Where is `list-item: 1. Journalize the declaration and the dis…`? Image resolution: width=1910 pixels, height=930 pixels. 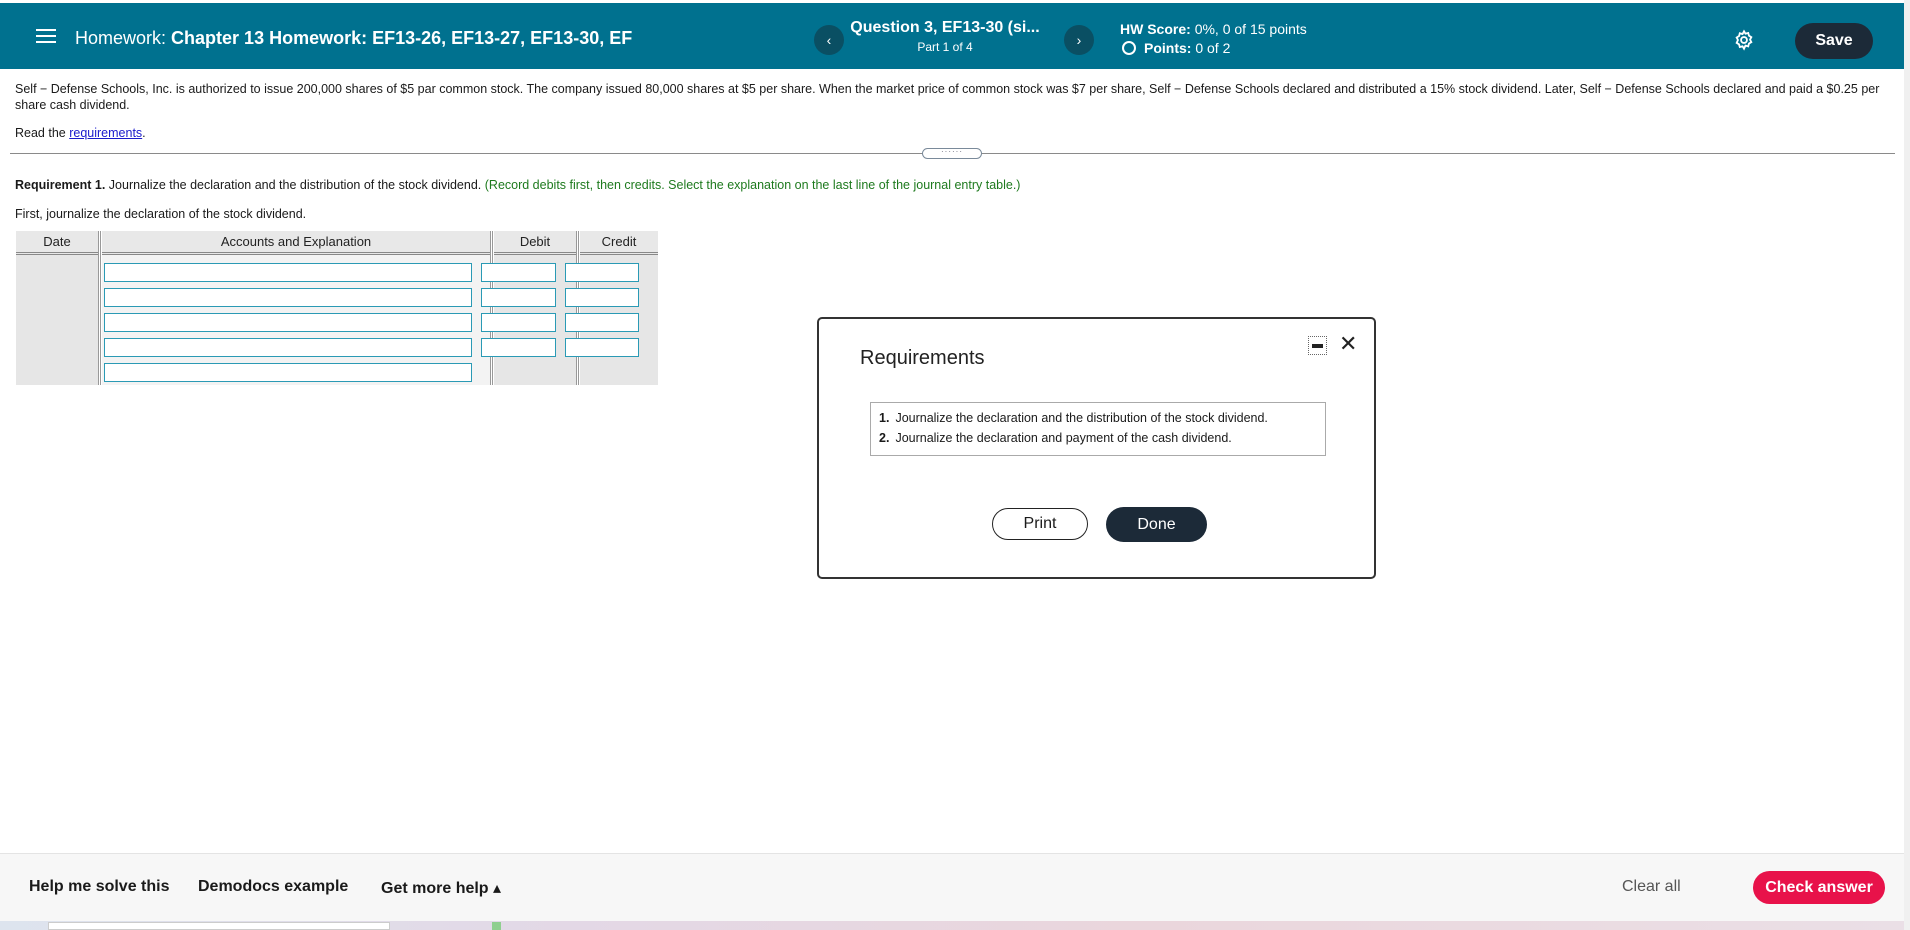
list-item: 1. Journalize the declaration and the dis… is located at coordinates (1098, 418).